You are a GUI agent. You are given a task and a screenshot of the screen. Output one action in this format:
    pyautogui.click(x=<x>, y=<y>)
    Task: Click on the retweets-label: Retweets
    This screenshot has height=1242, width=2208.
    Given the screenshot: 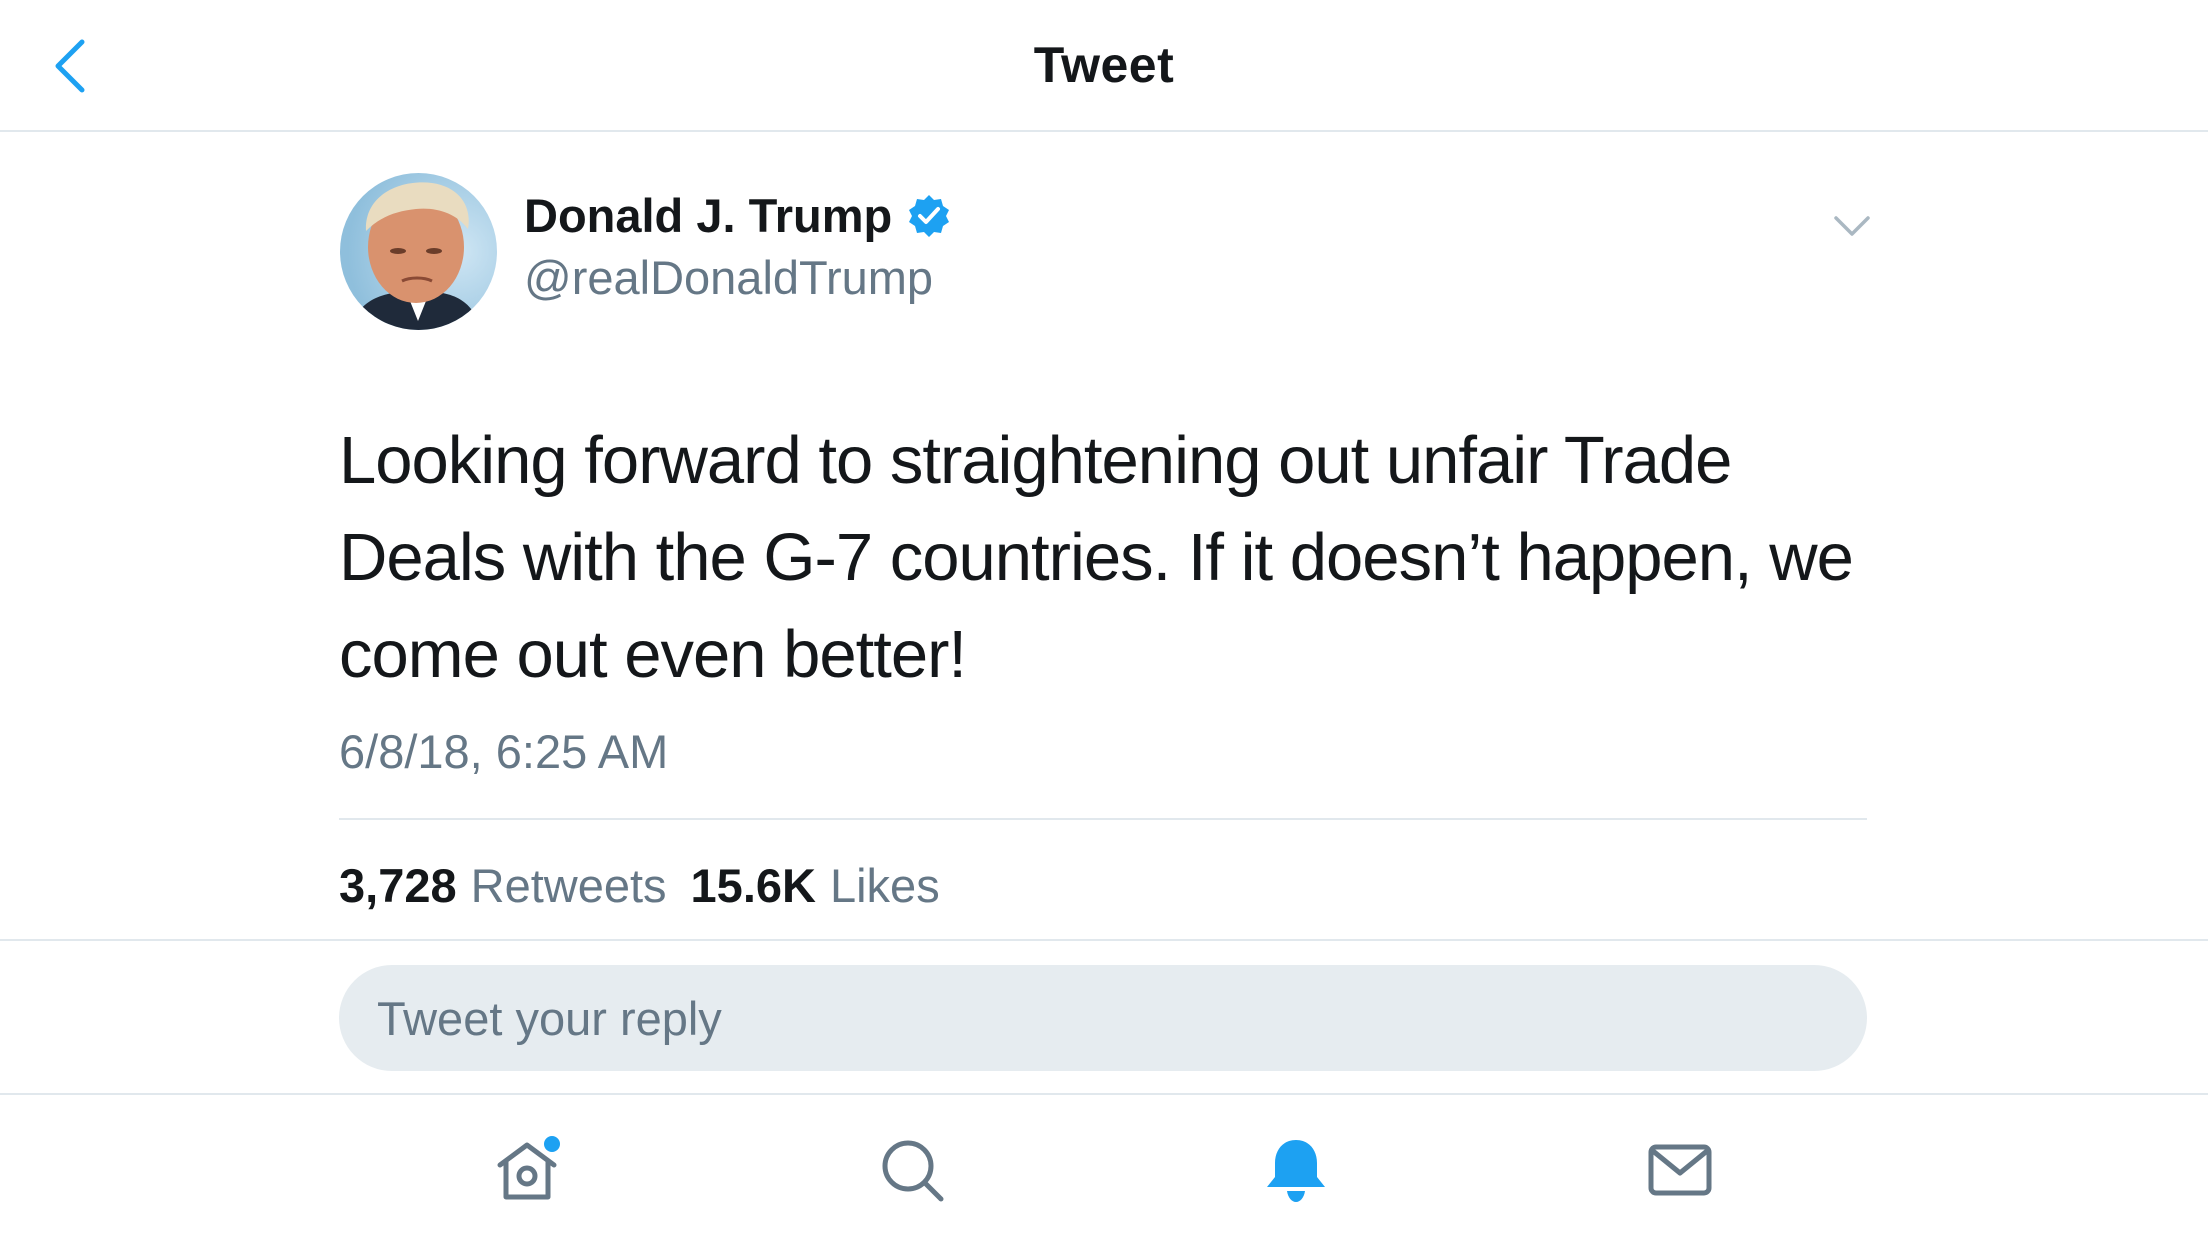 What is the action you would take?
    pyautogui.click(x=568, y=885)
    